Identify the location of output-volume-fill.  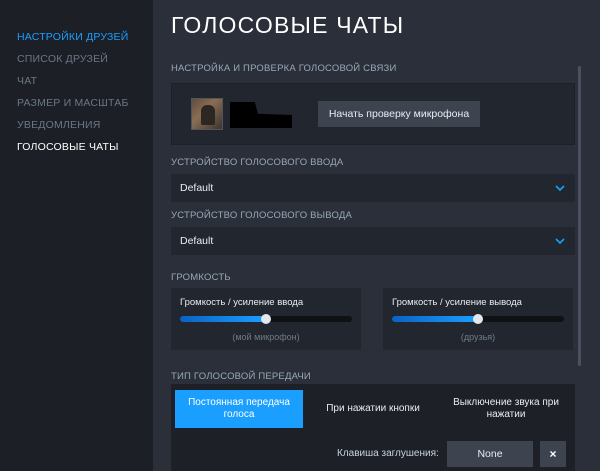
(435, 319).